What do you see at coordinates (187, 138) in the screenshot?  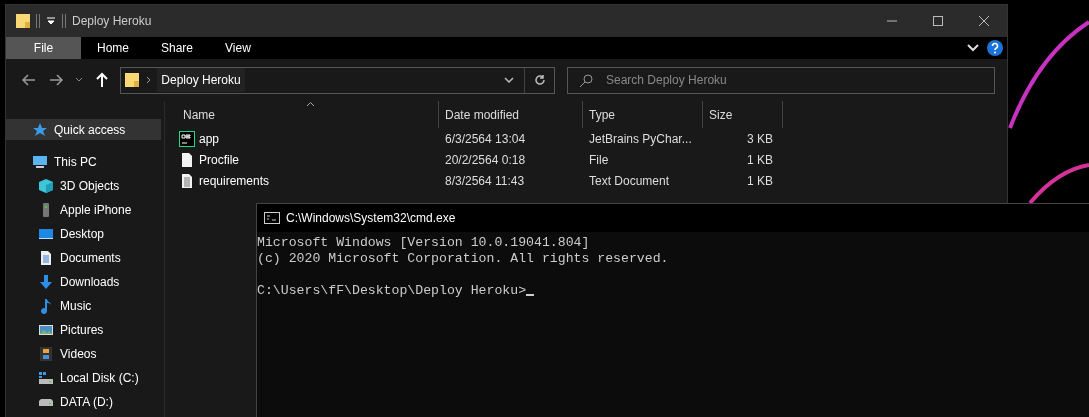 I see `pycharm-file-icon` at bounding box center [187, 138].